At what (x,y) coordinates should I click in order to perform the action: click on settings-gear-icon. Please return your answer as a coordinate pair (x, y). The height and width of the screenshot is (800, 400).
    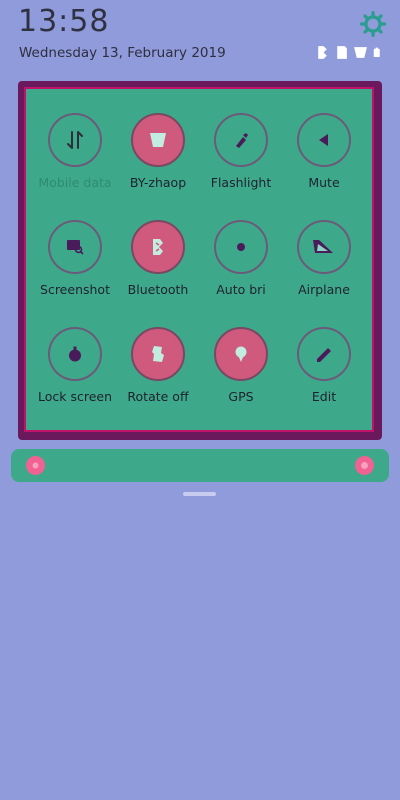
    Looking at the image, I should click on (373, 24).